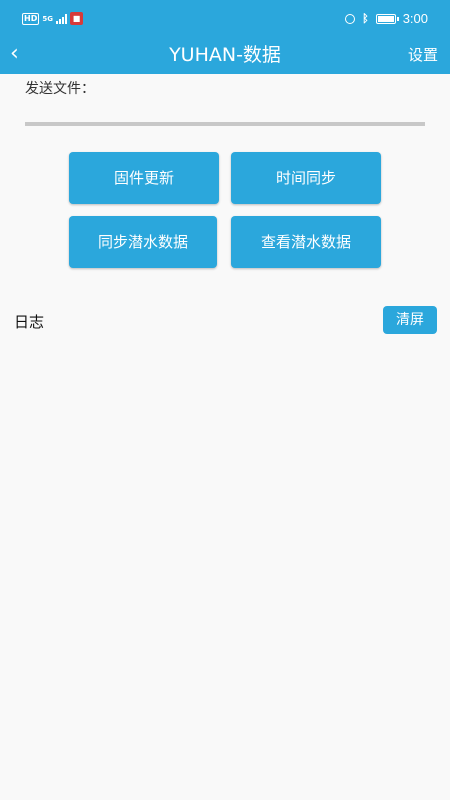 The width and height of the screenshot is (450, 800). I want to click on signal-icon, so click(61, 18).